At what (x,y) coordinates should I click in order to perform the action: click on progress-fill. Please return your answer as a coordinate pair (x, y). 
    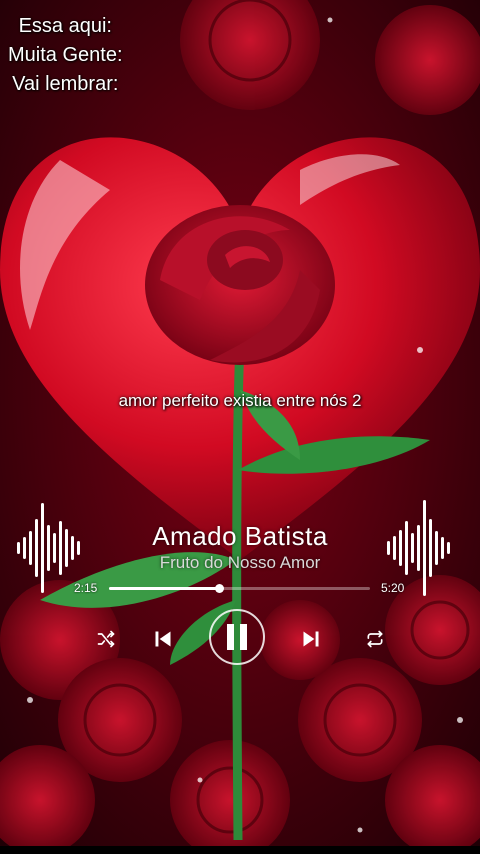
    Looking at the image, I should click on (164, 588).